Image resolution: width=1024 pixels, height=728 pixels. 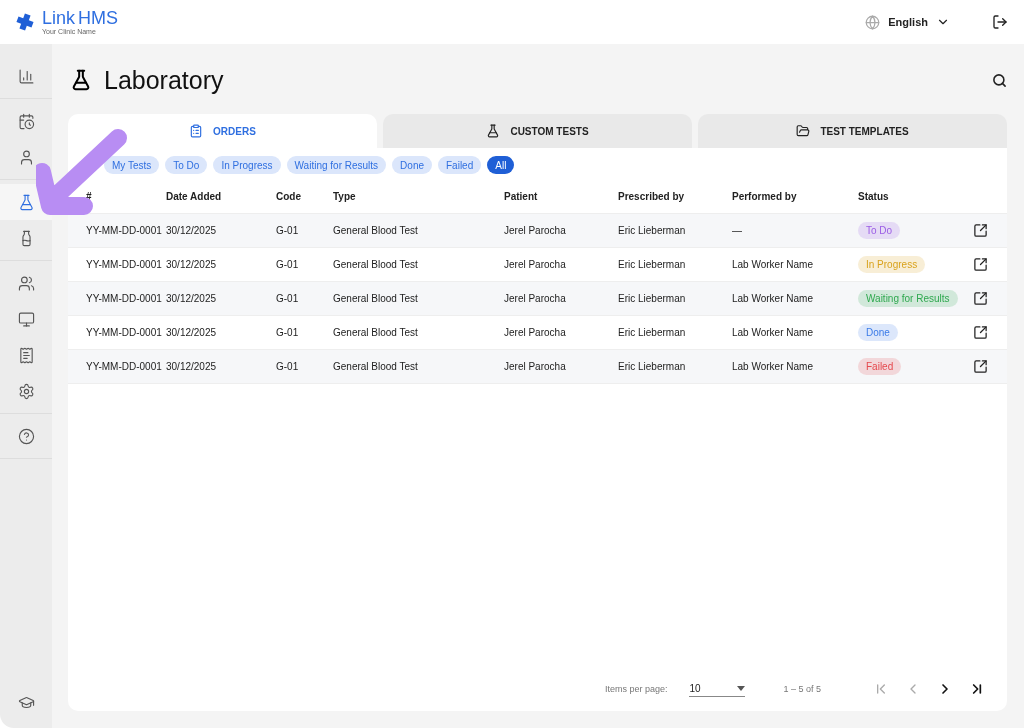 I want to click on clipboard-icon, so click(x=196, y=131).